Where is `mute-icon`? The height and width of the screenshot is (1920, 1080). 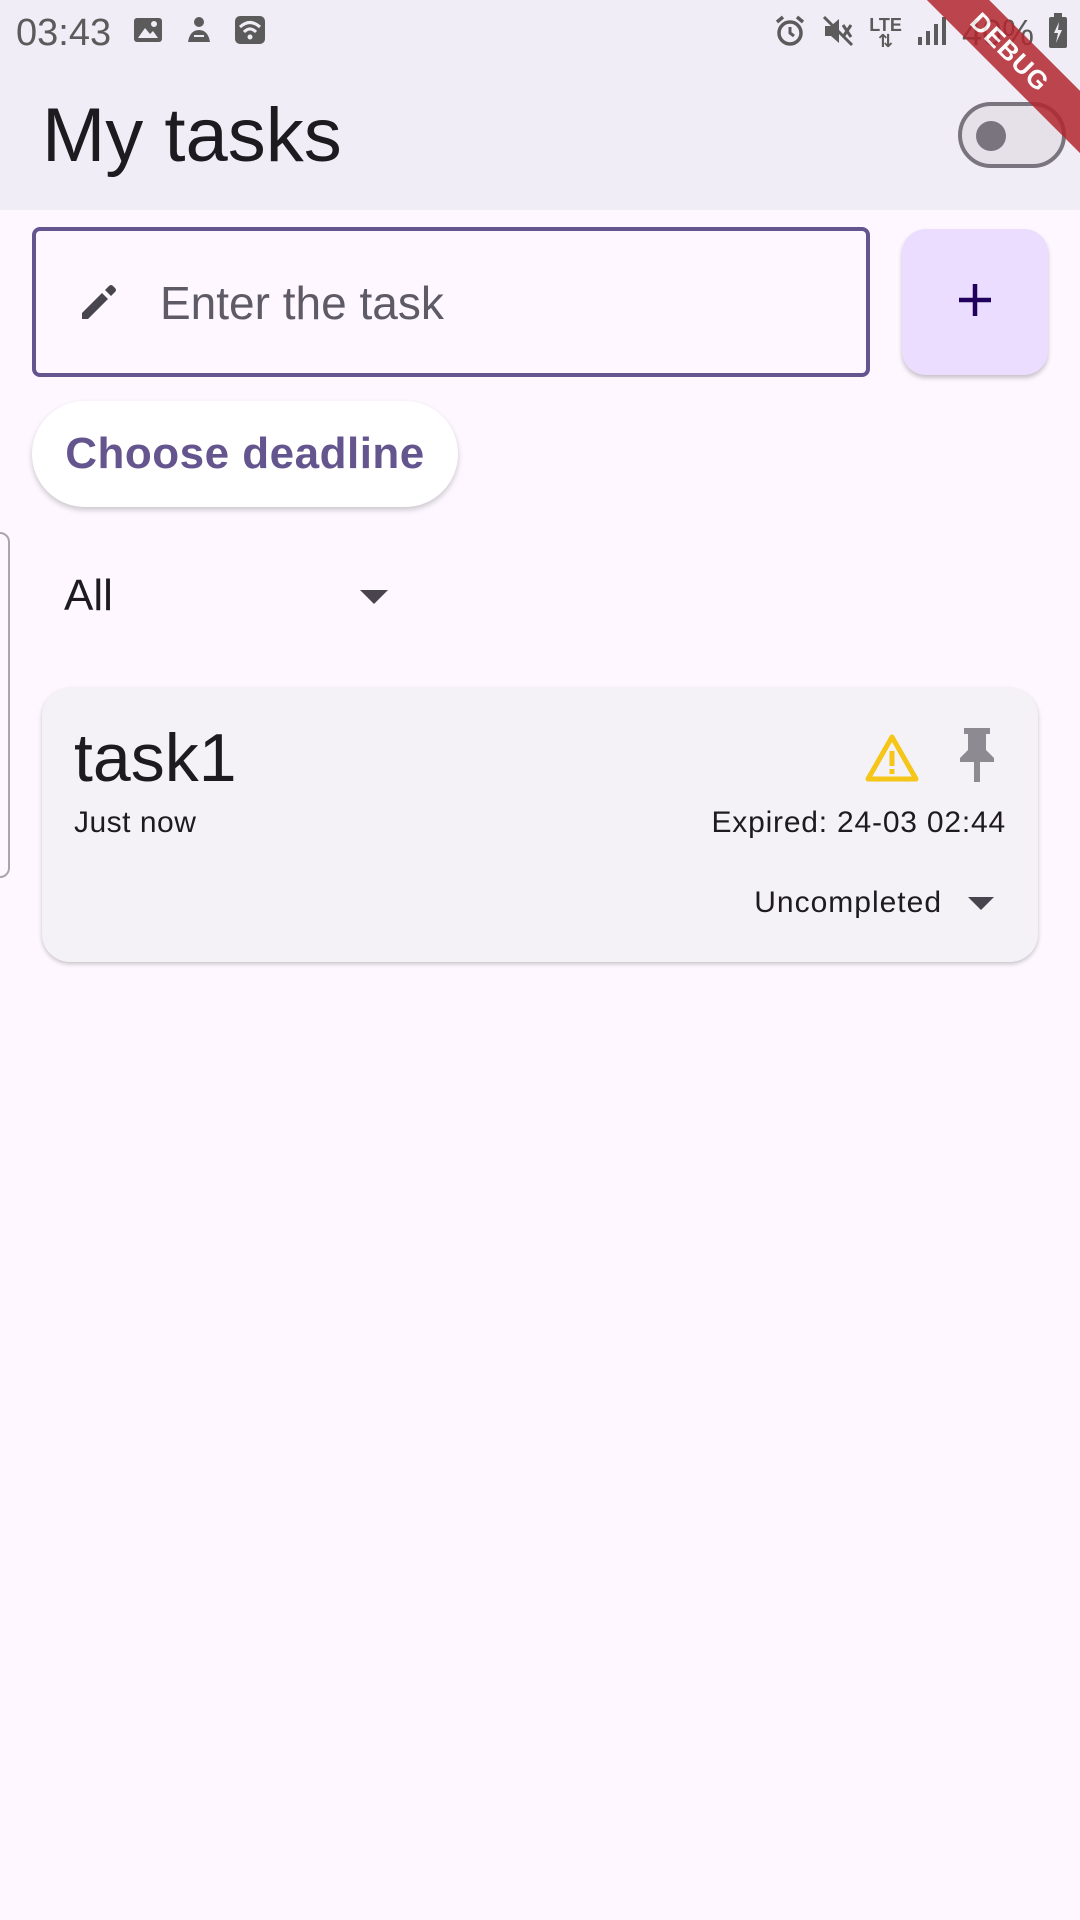
mute-icon is located at coordinates (838, 33).